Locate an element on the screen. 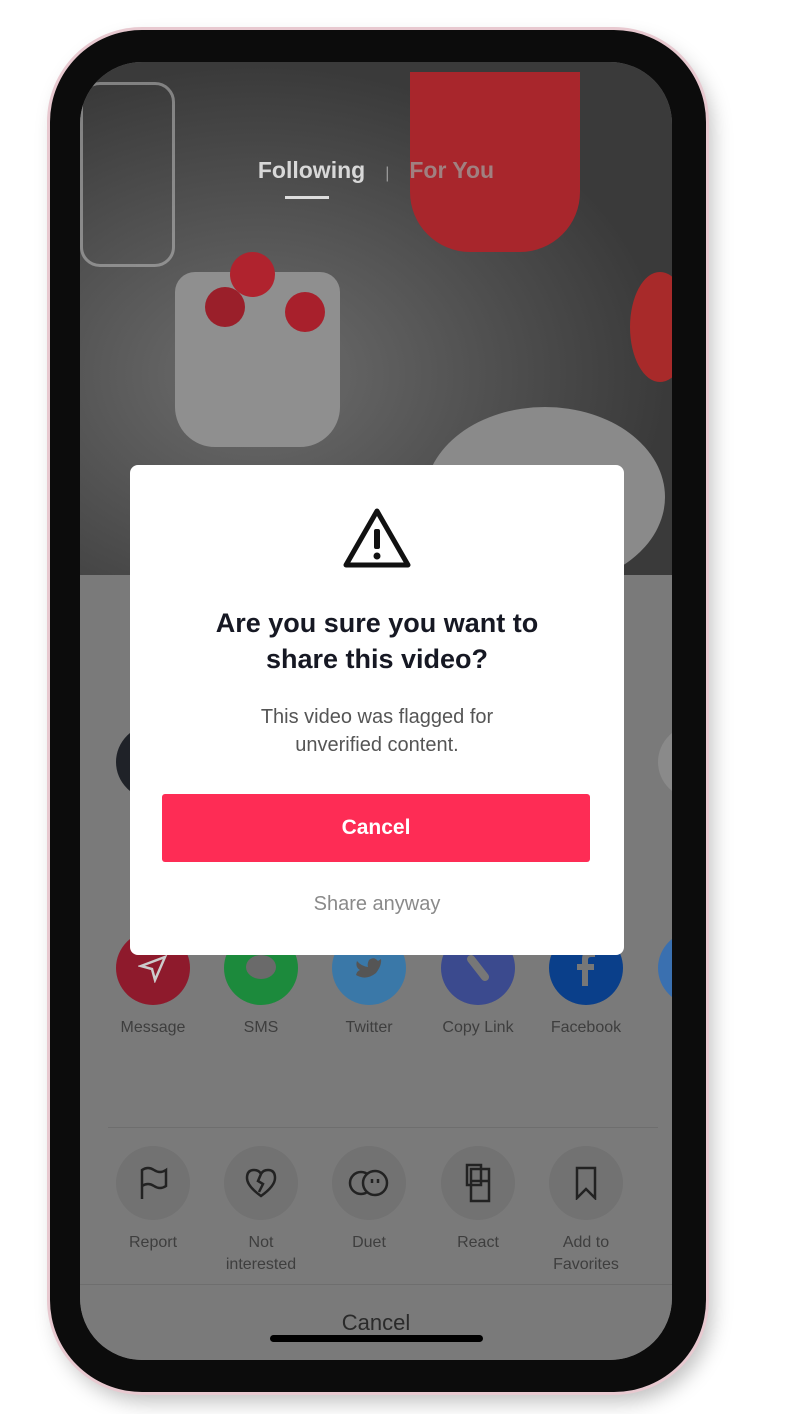 This screenshot has height=1414, width=796. action-label: Add to Favorites is located at coordinates (586, 1253).